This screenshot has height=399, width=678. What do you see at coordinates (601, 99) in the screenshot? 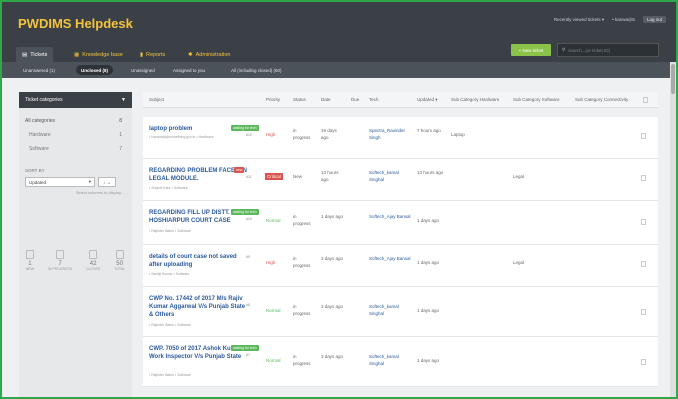
I see `col-sub-connectivity: Sub Category Connectivity` at bounding box center [601, 99].